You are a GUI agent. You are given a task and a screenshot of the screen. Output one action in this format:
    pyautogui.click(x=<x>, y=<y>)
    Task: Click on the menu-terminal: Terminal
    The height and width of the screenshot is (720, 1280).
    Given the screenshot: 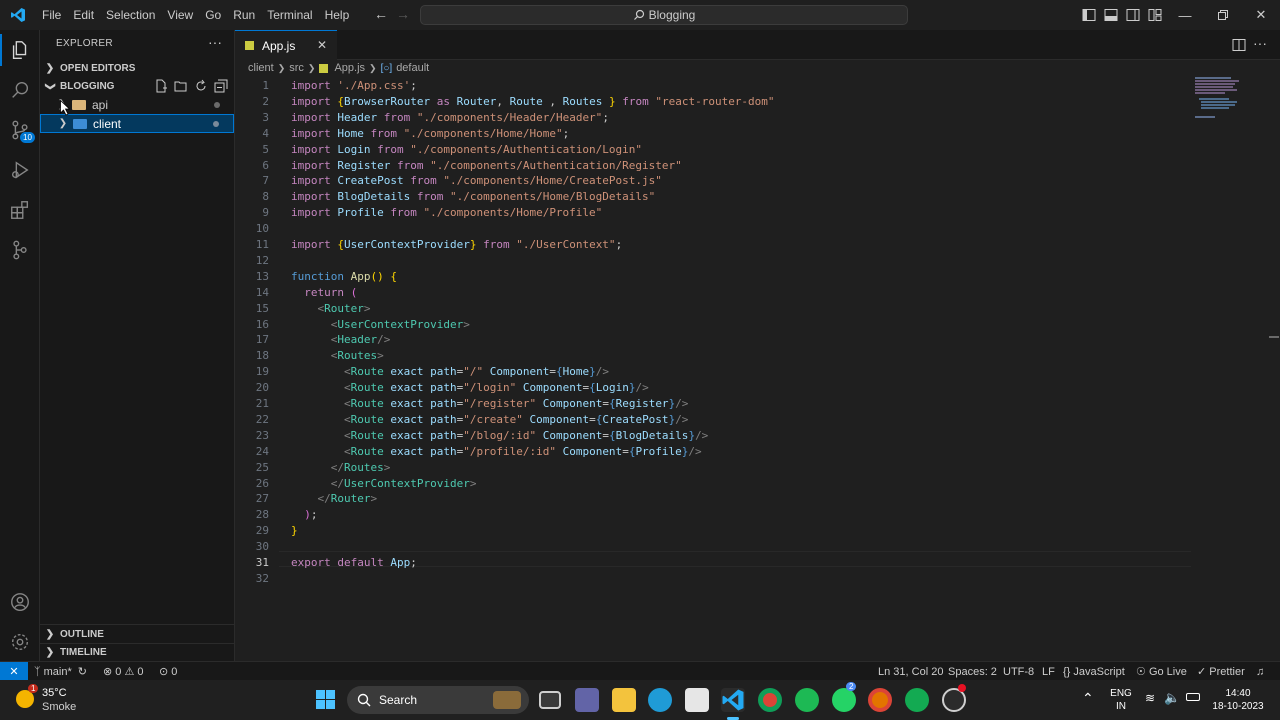 What is the action you would take?
    pyautogui.click(x=289, y=15)
    